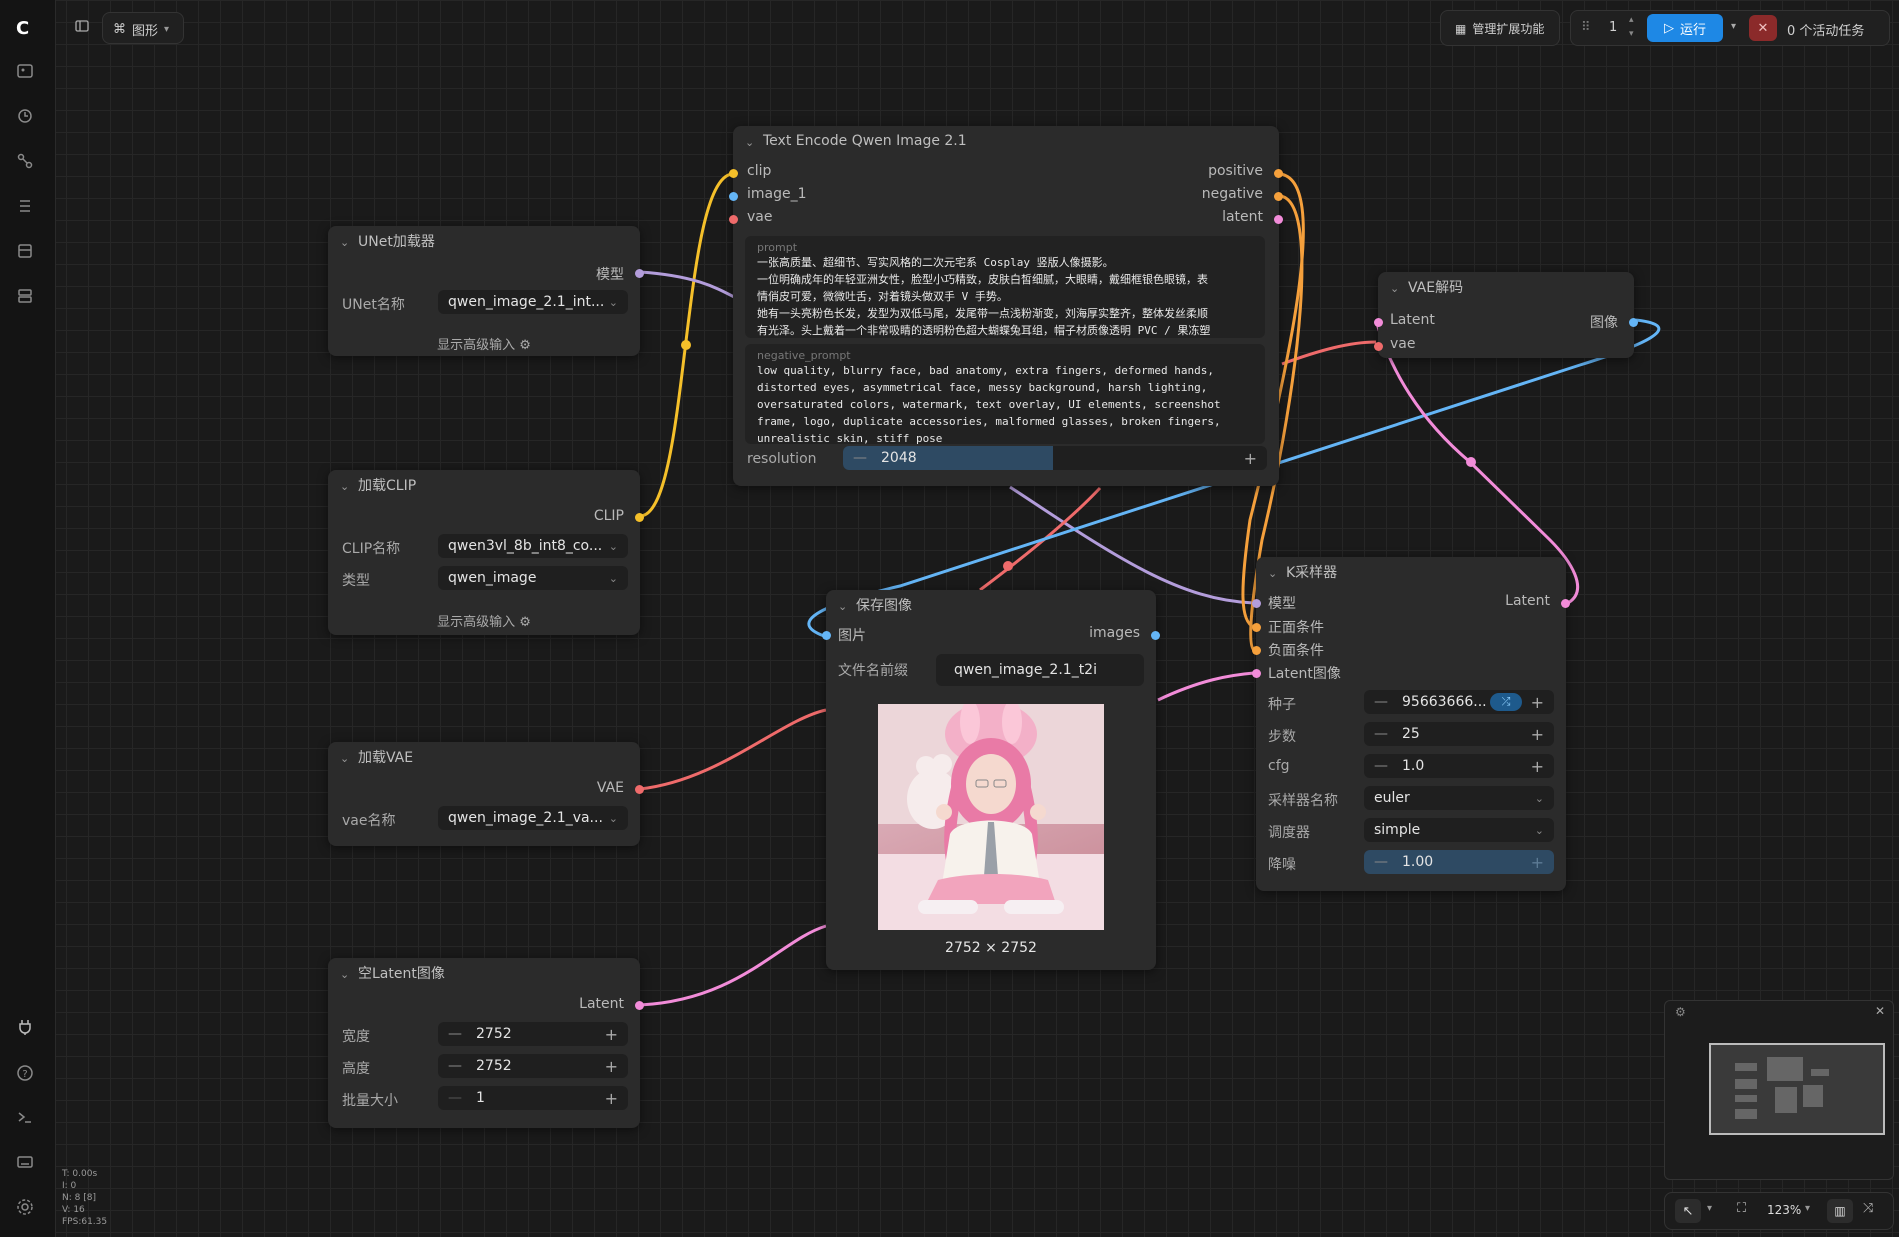  I want to click on input-slot-positive, so click(1256, 627).